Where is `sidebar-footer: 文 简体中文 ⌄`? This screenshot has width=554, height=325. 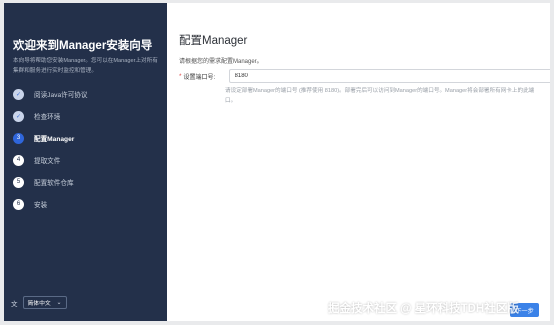 sidebar-footer: 文 简体中文 ⌄ is located at coordinates (39, 302).